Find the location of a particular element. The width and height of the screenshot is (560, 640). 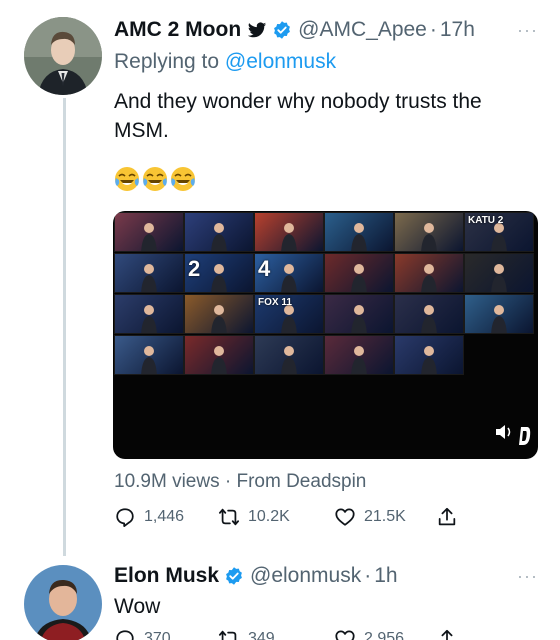

author-handle: @elonmusk is located at coordinates (305, 576).